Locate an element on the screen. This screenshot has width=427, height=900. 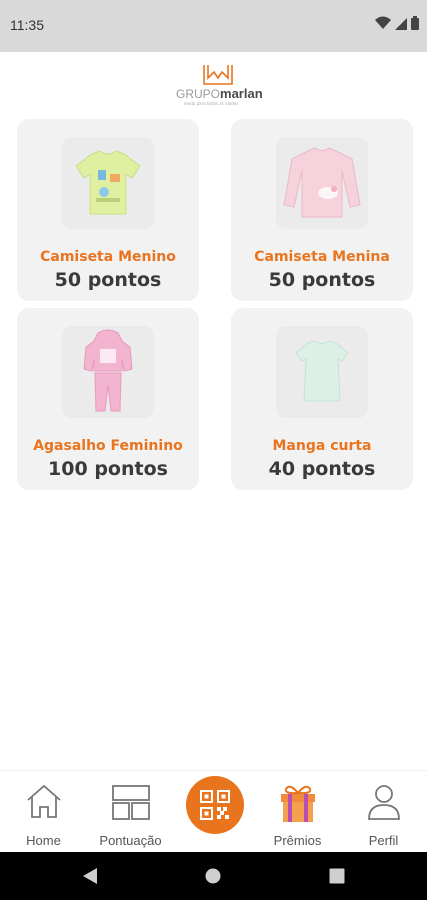
product-name: Agasalho Feminino is located at coordinates (108, 446).